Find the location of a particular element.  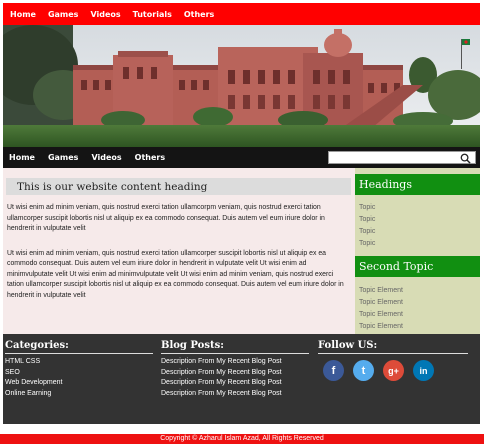

top-nav-videos: Videos is located at coordinates (105, 14).